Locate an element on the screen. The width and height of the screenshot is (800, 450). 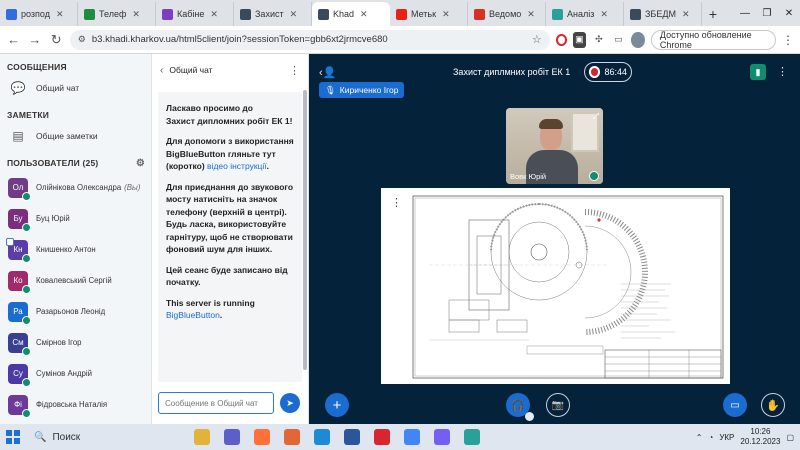
connection-status-icon: ▮ is located at coordinates (758, 72).